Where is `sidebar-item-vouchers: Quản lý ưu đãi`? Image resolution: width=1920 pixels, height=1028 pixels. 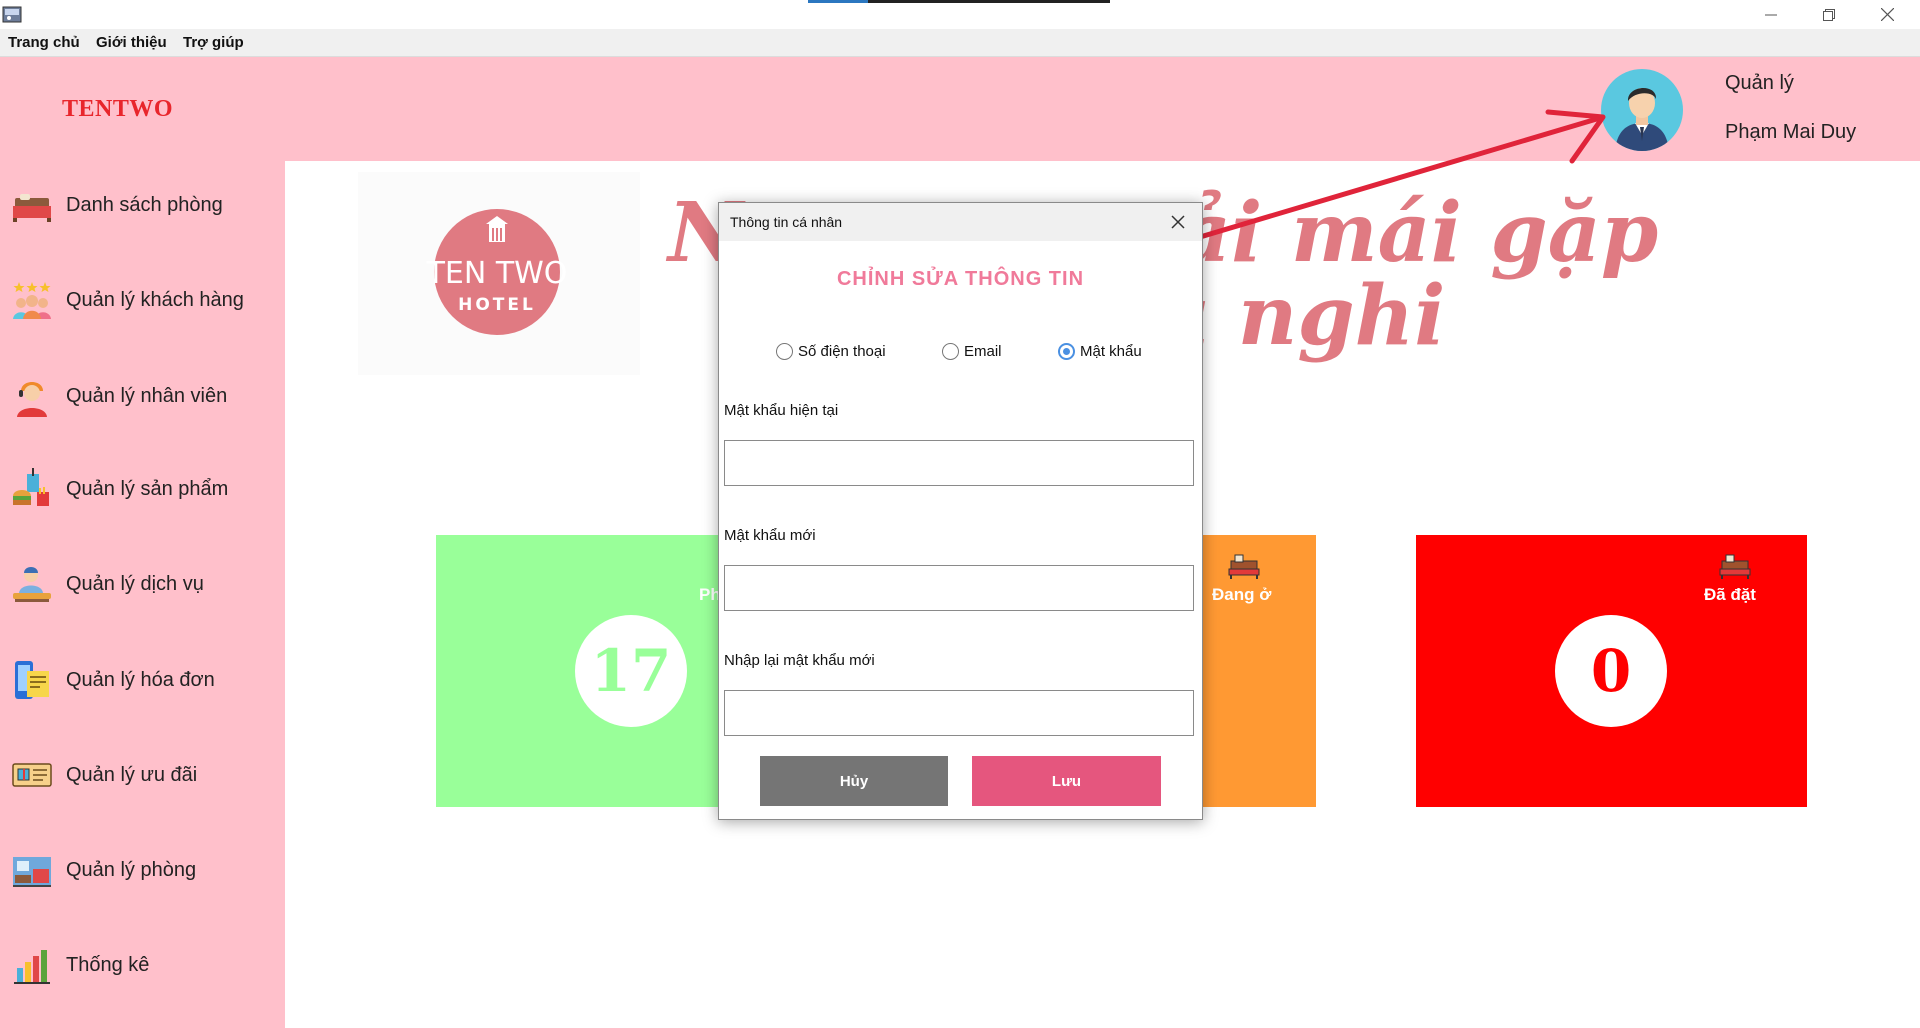
sidebar-item-vouchers: Quản lý ưu đãi is located at coordinates (145, 775).